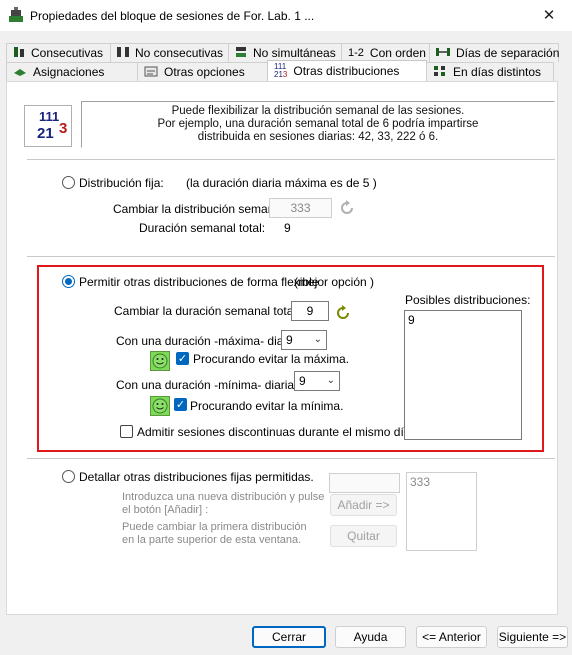 The height and width of the screenshot is (655, 572). What do you see at coordinates (310, 311) in the screenshot?
I see `weekly-total-input: 9` at bounding box center [310, 311].